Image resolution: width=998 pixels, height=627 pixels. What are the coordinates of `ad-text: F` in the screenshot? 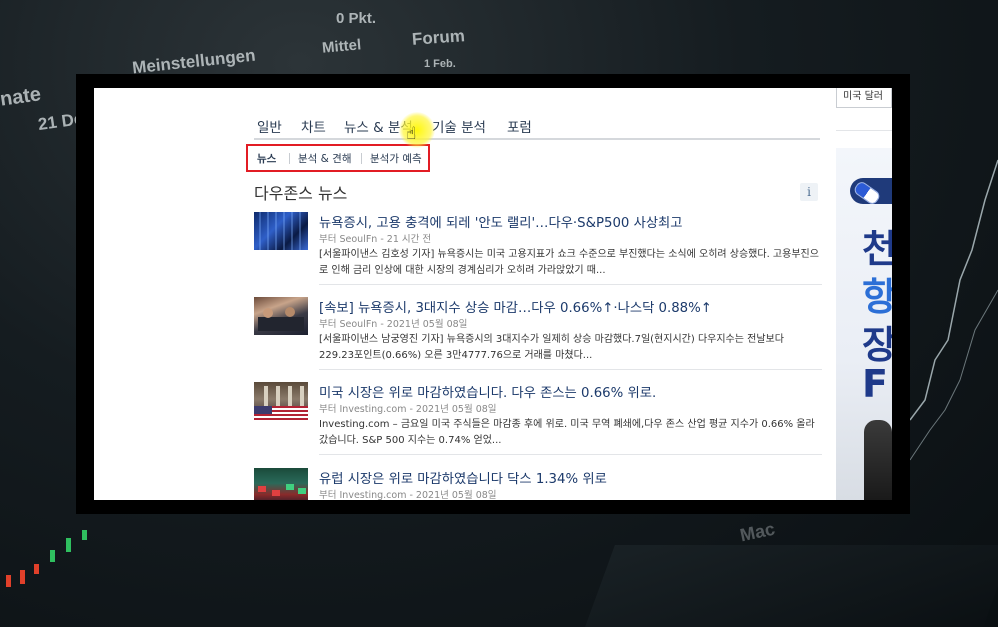 It's located at (875, 384).